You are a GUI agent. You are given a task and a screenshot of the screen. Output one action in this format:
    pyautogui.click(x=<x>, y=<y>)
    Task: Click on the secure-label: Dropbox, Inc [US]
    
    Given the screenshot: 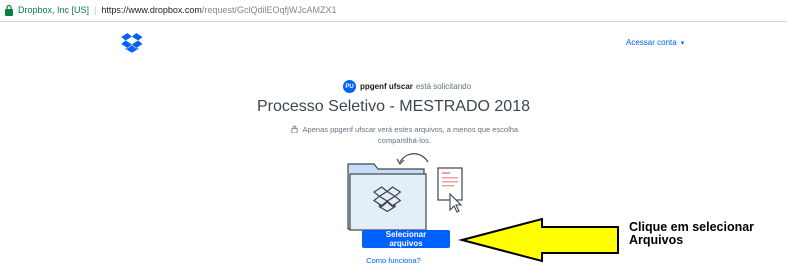 What is the action you would take?
    pyautogui.click(x=54, y=10)
    